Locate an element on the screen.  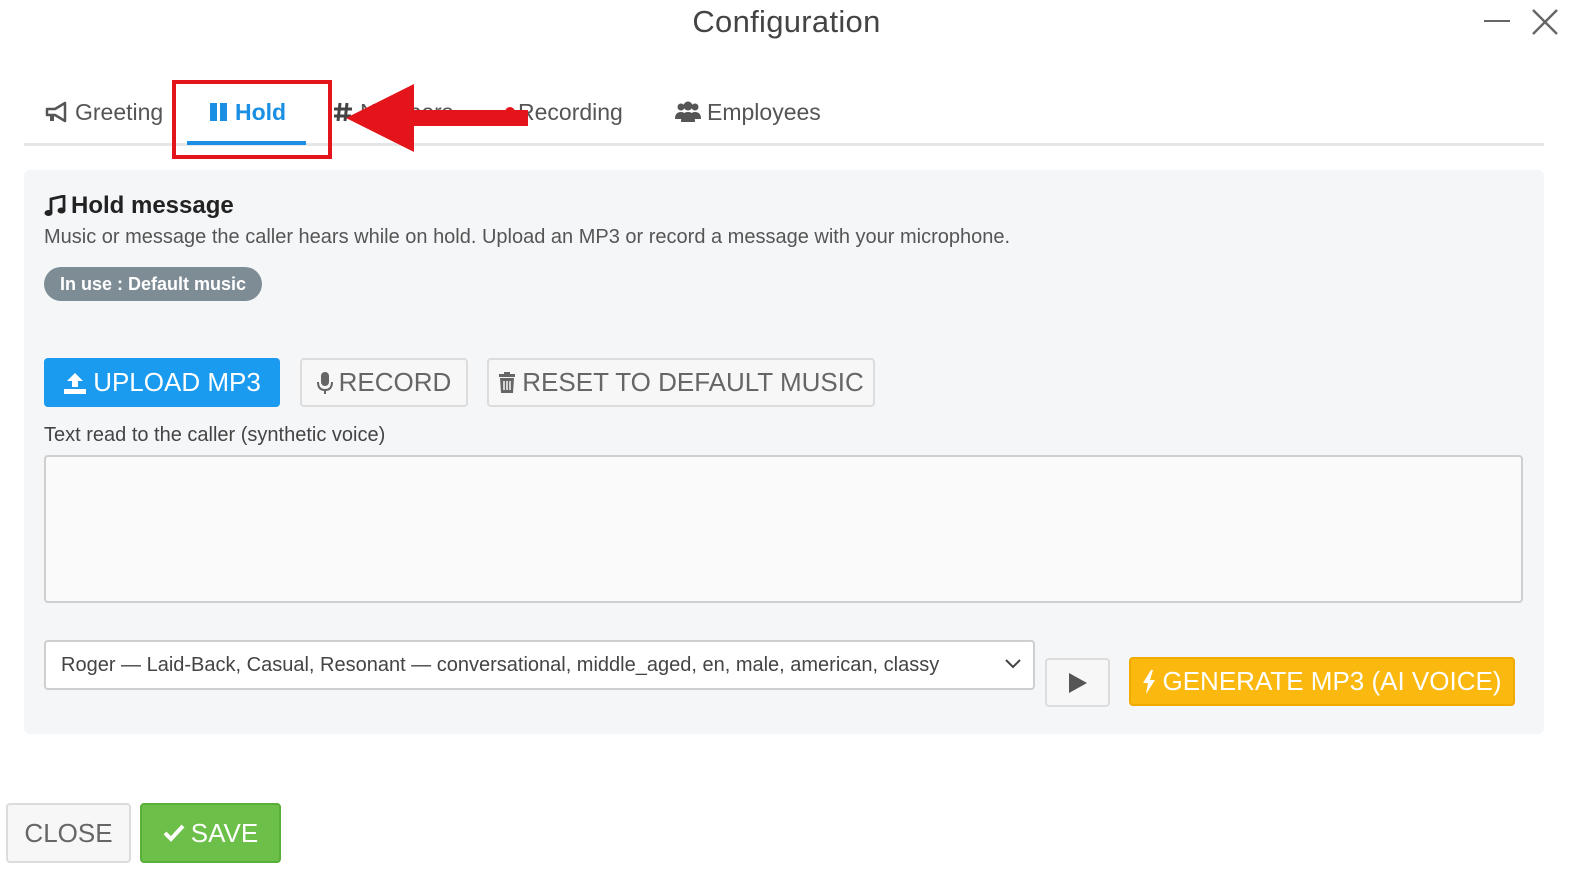
record-button: RECORD is located at coordinates (384, 382).